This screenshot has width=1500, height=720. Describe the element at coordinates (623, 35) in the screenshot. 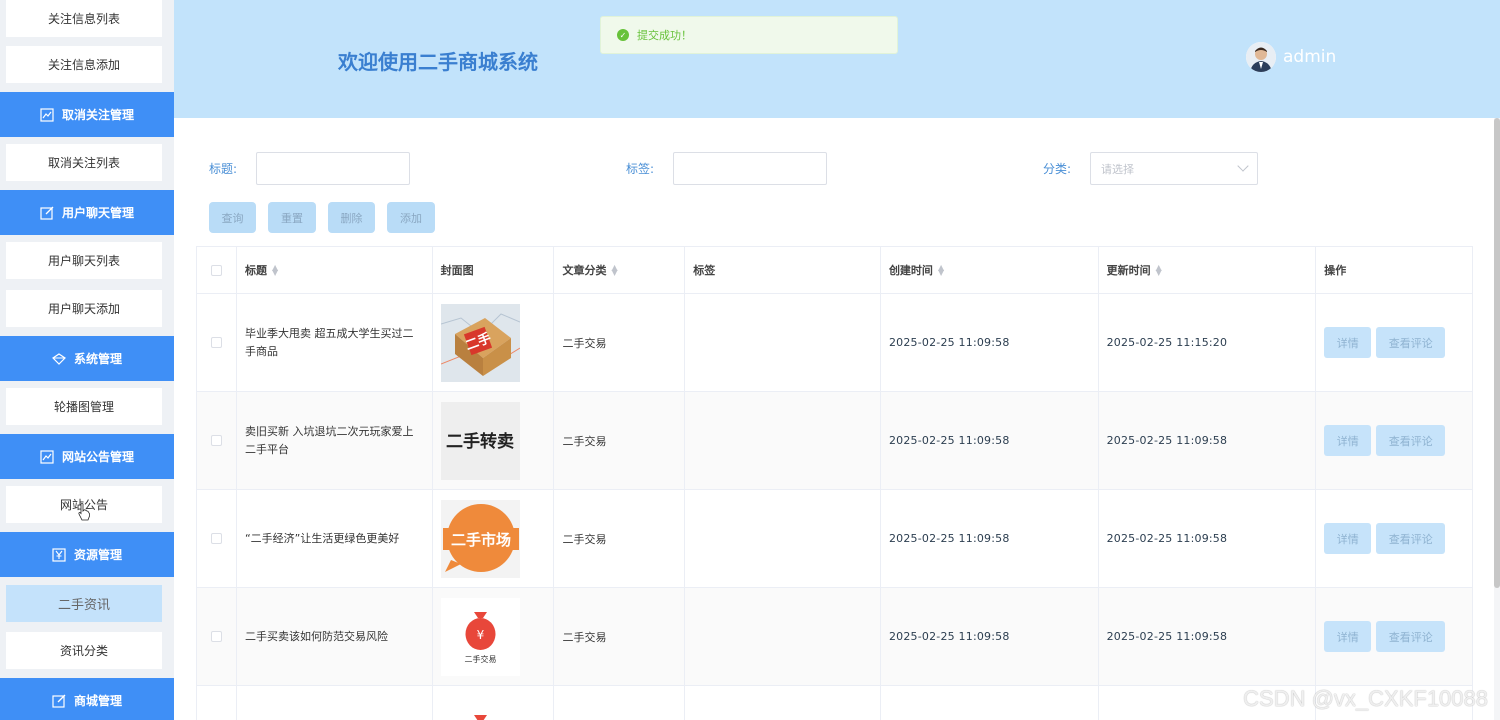

I see `check-circle-icon: ✓` at that location.